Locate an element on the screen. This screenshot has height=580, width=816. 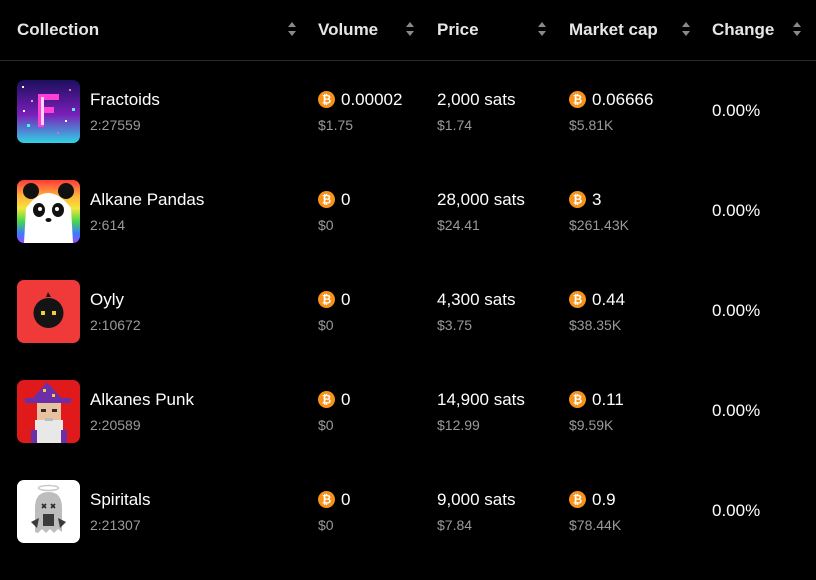
market-cap-usd: $261.43K is located at coordinates (599, 225).